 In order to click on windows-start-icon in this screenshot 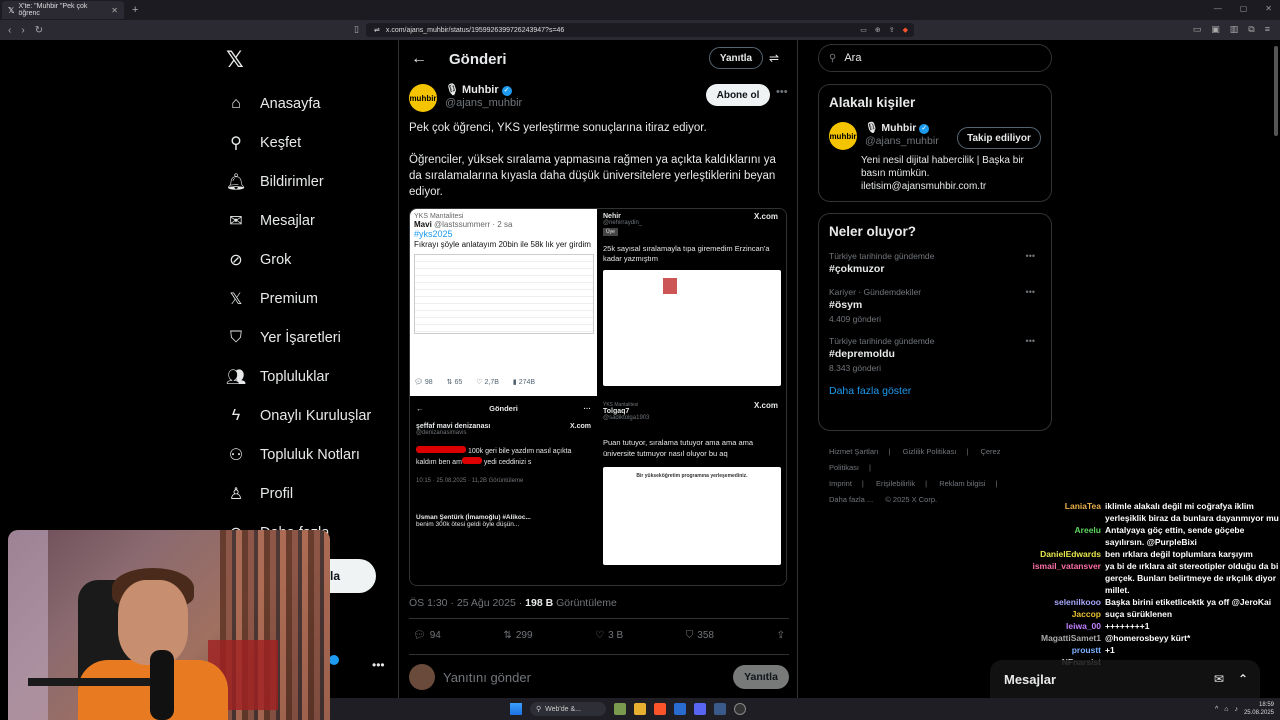, I will do `click(516, 709)`.